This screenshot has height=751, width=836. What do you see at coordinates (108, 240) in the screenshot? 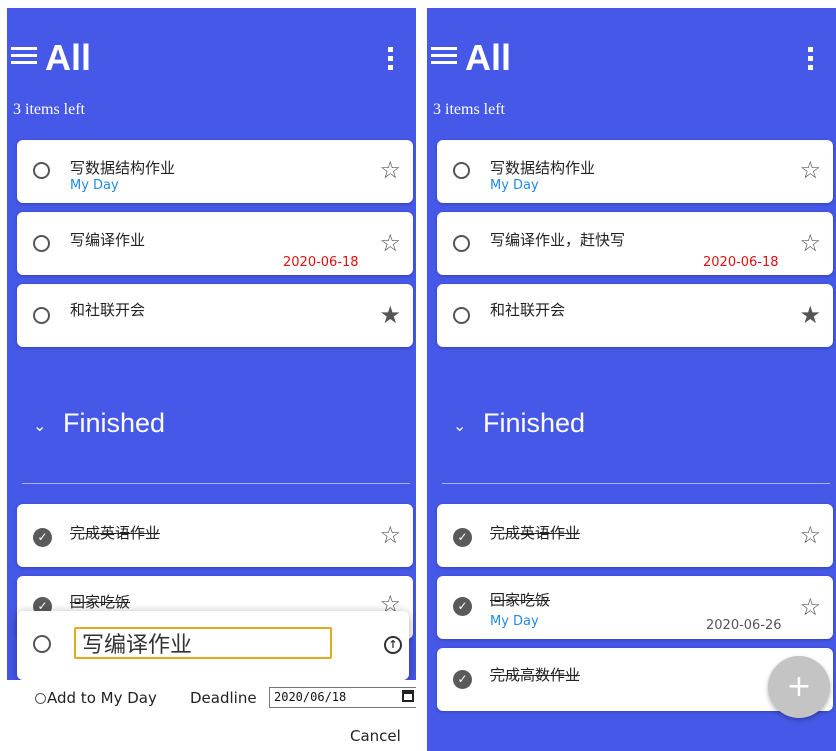
I see `task-title: 写编译作业` at bounding box center [108, 240].